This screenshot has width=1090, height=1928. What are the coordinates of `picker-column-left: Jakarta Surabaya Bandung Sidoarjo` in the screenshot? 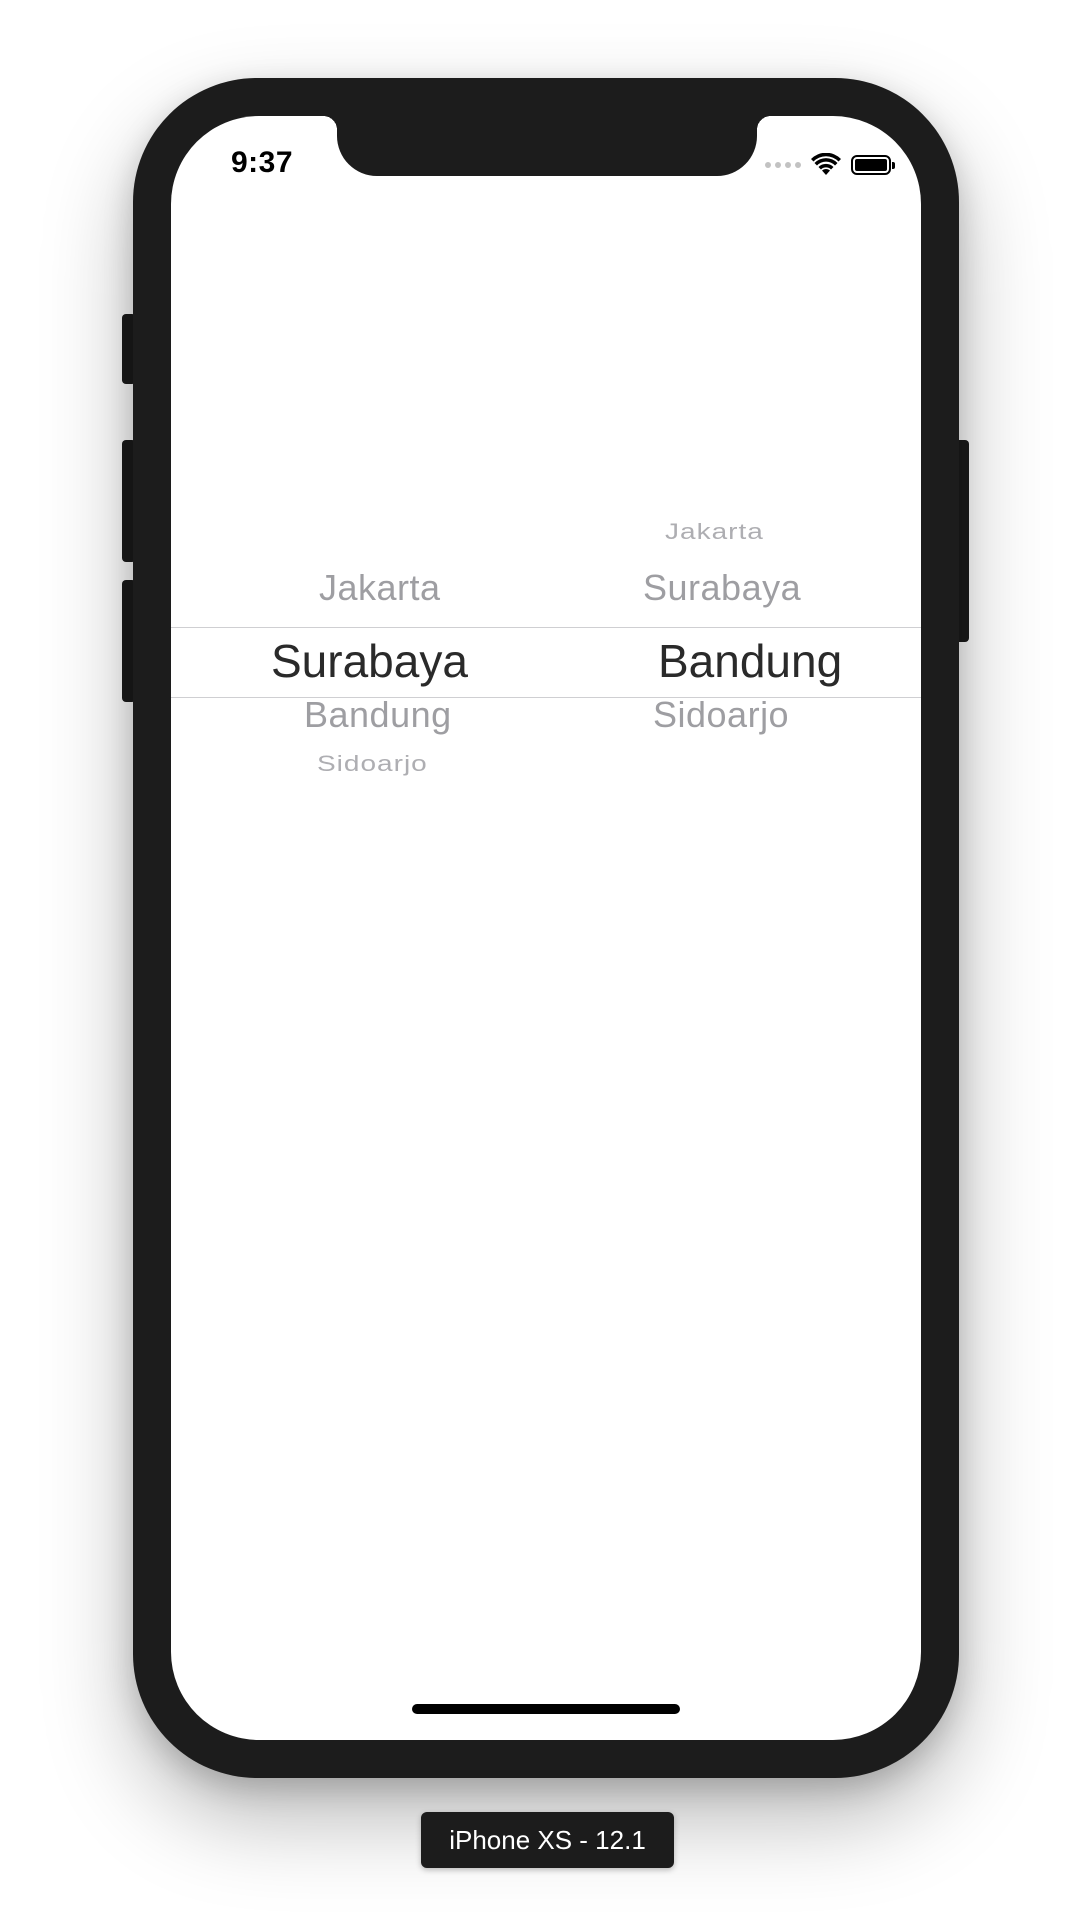 It's located at (358, 666).